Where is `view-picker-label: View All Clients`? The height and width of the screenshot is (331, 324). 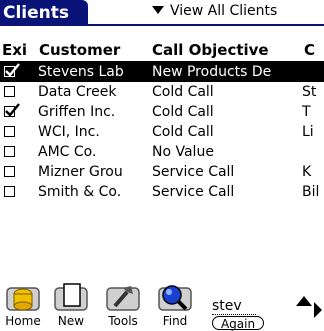 view-picker-label: View All Clients is located at coordinates (224, 11).